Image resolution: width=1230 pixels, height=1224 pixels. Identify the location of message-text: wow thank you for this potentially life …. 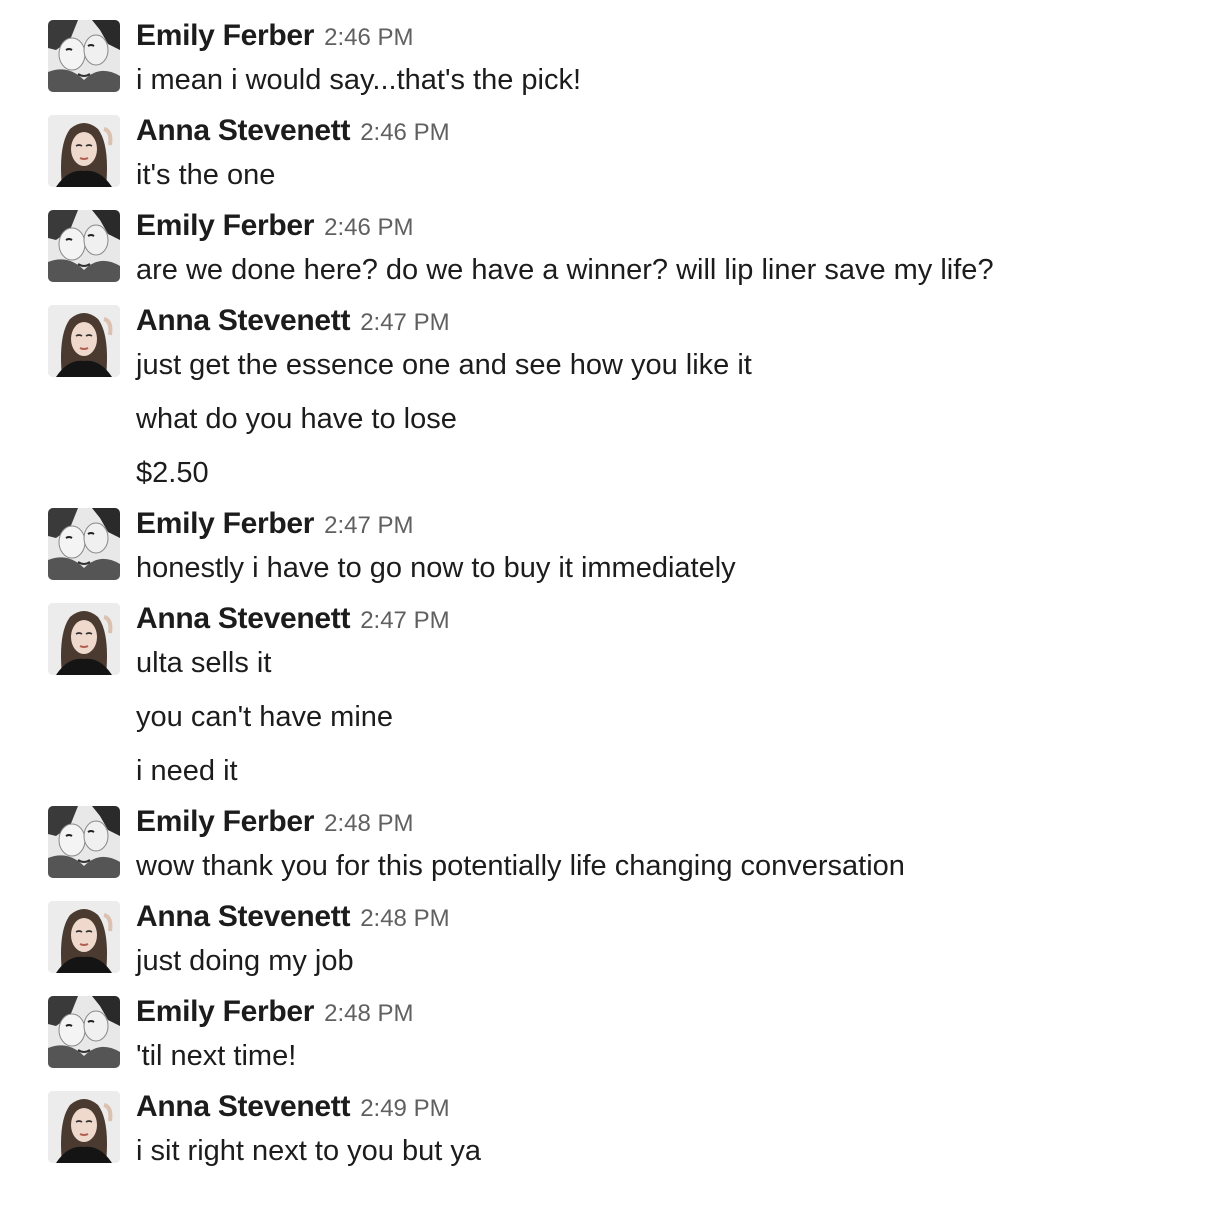
(520, 866).